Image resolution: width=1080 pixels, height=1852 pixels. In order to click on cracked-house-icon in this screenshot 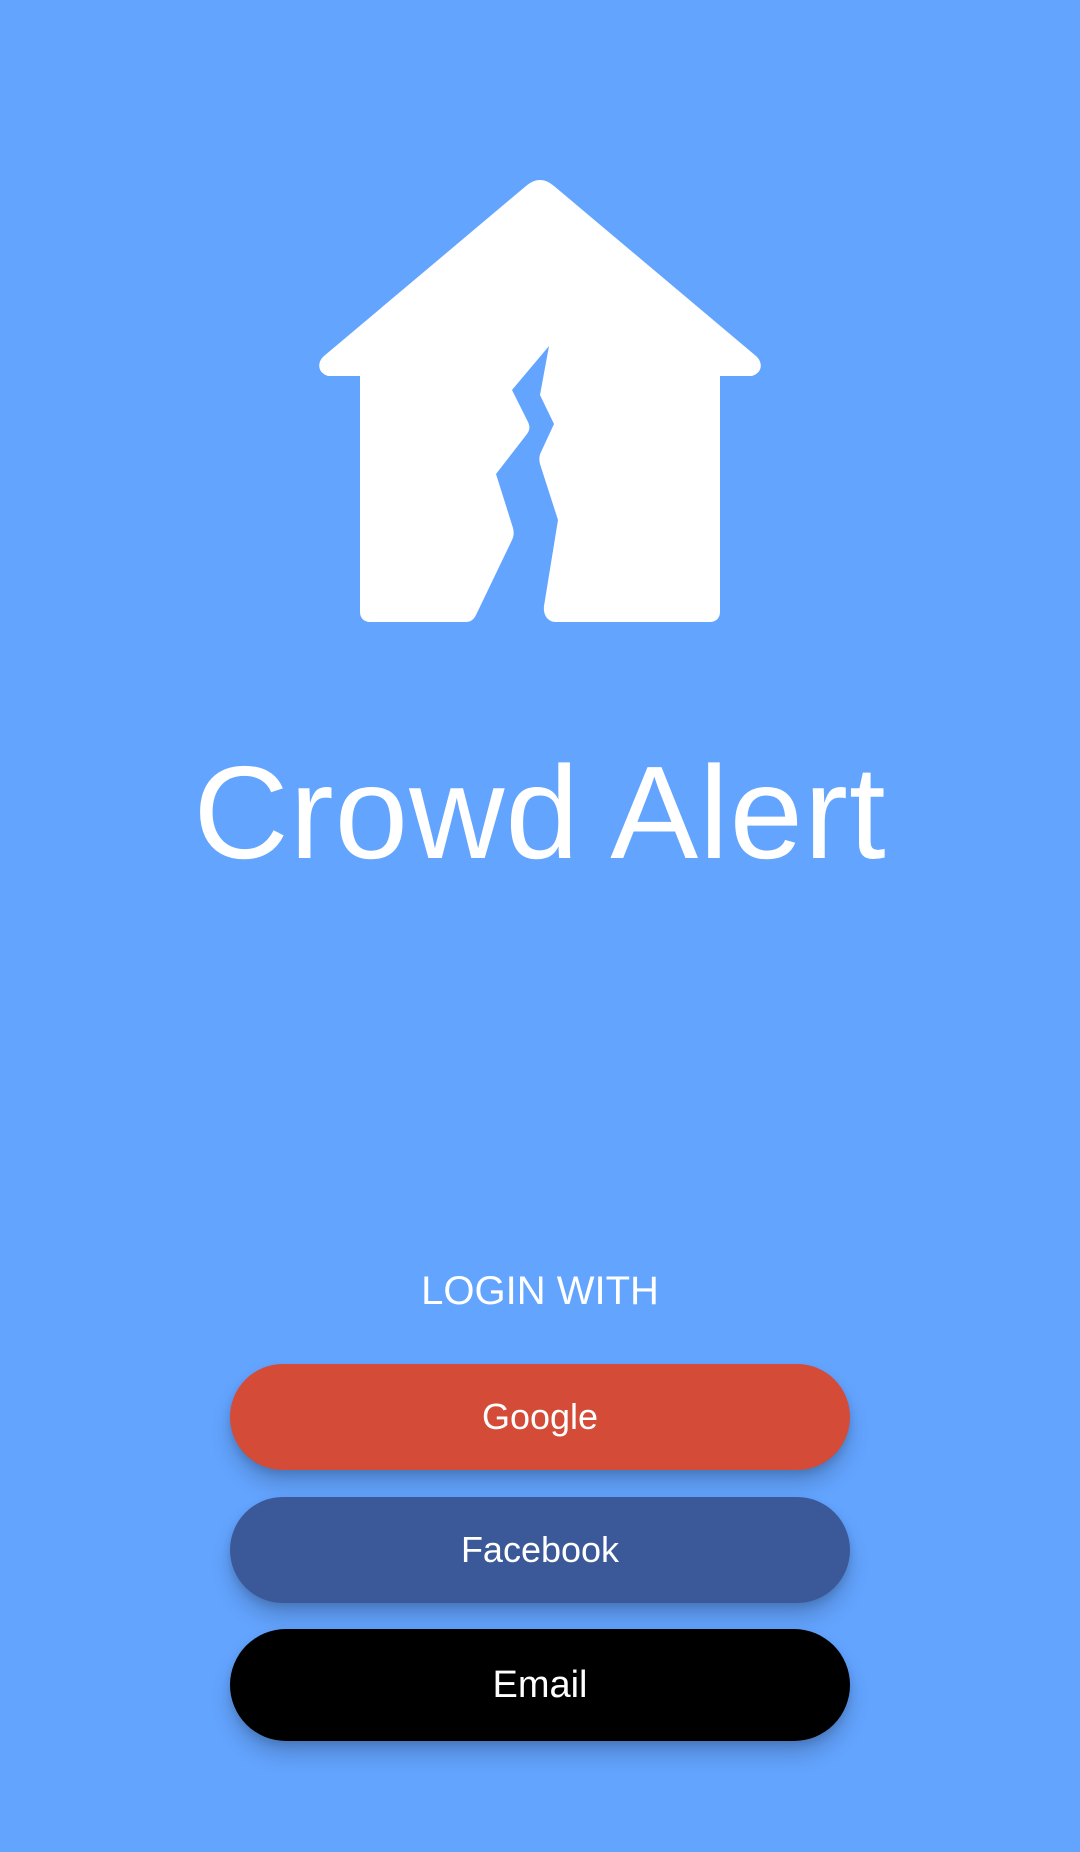, I will do `click(540, 402)`.